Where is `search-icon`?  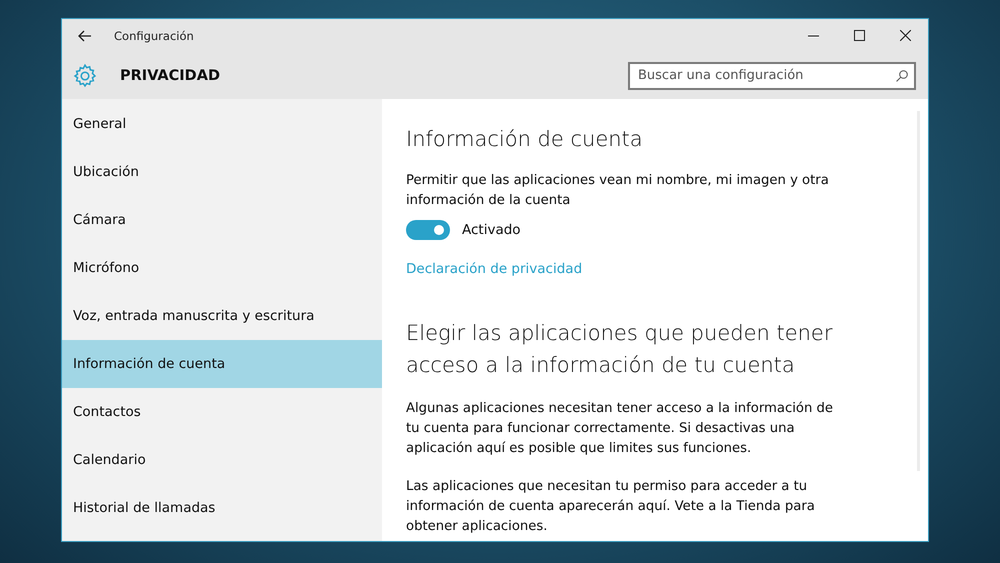 search-icon is located at coordinates (902, 76).